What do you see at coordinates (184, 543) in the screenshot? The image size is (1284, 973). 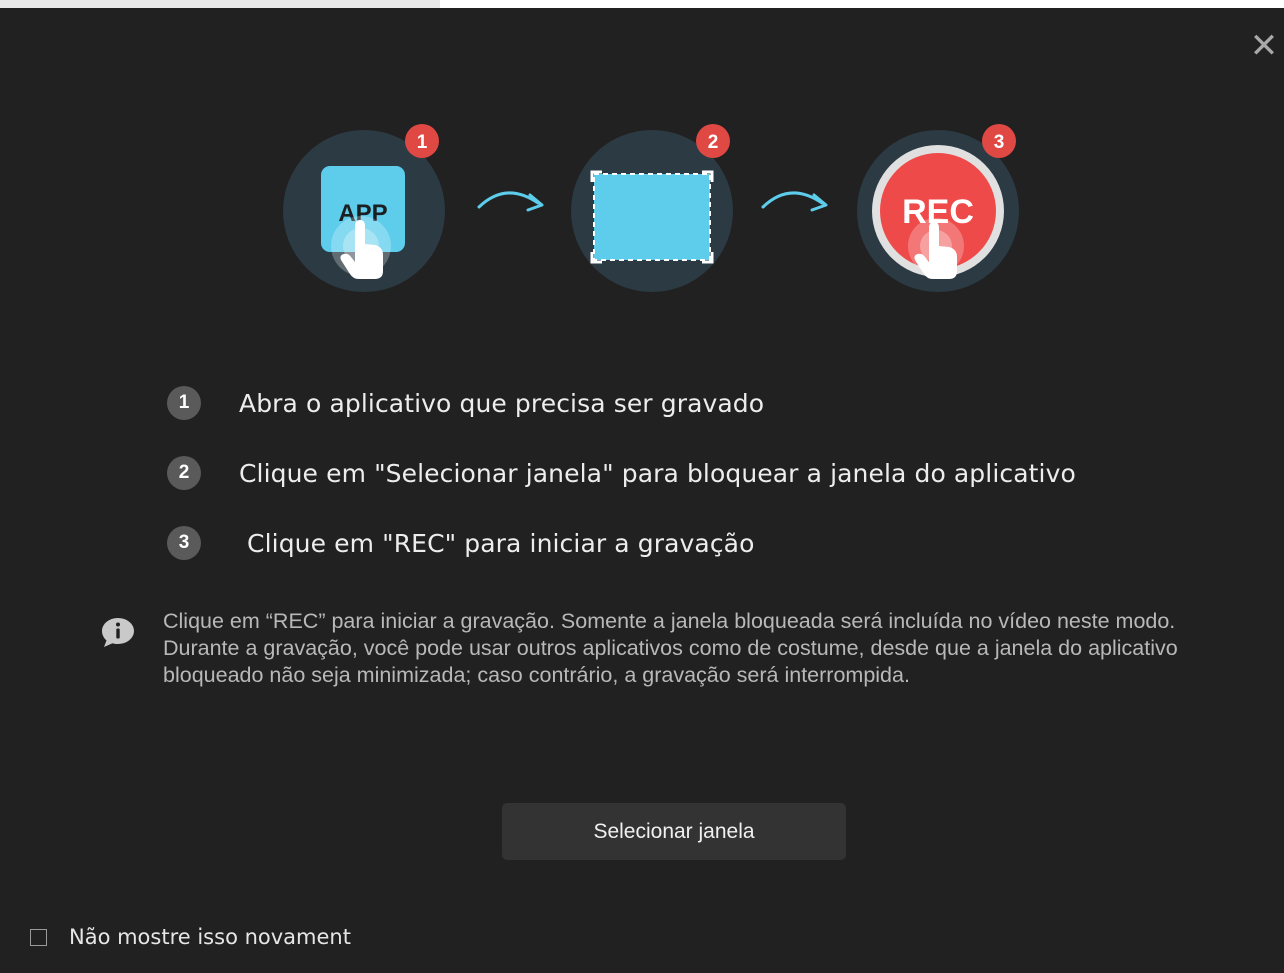 I see `step-number: 3` at bounding box center [184, 543].